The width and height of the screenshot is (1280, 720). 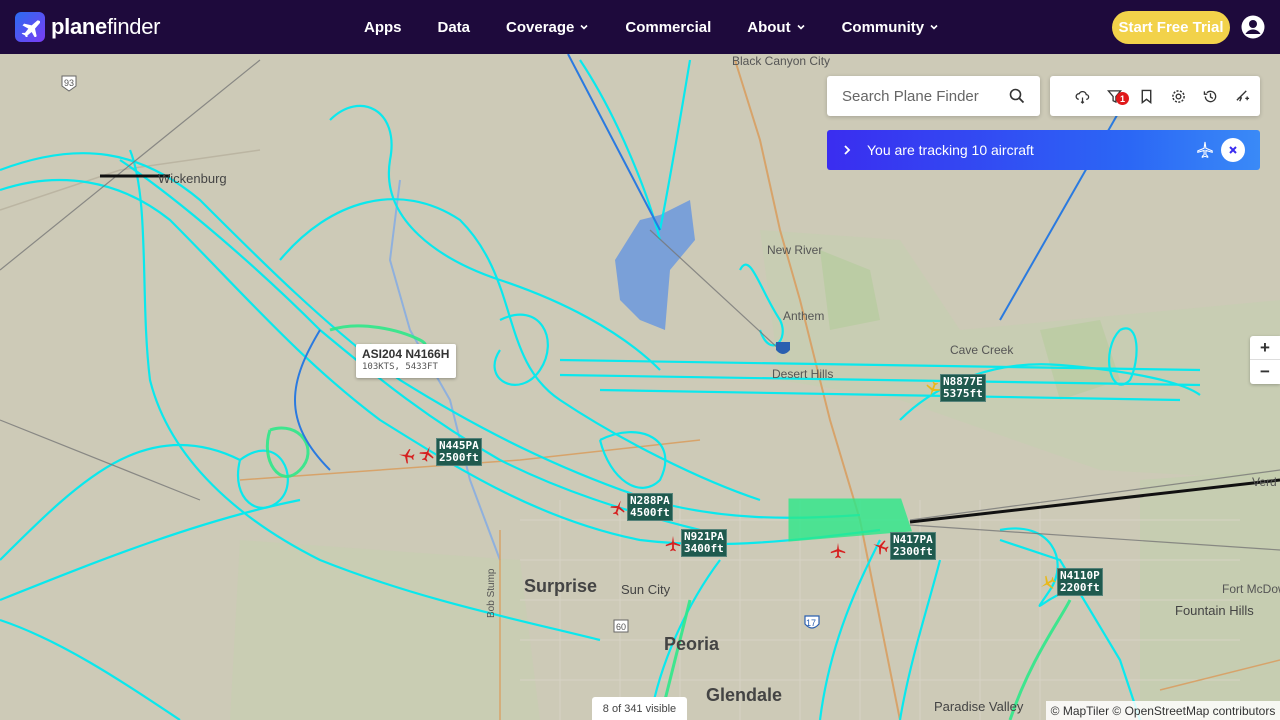 What do you see at coordinates (963, 393) in the screenshot?
I see `aircraft-alt: 5375ft` at bounding box center [963, 393].